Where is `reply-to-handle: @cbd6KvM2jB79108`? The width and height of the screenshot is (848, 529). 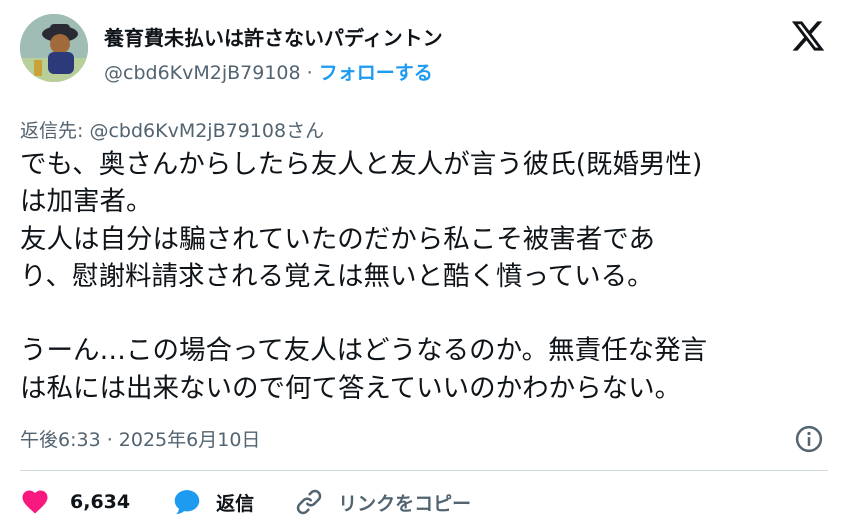 reply-to-handle: @cbd6KvM2jB79108 is located at coordinates (187, 131).